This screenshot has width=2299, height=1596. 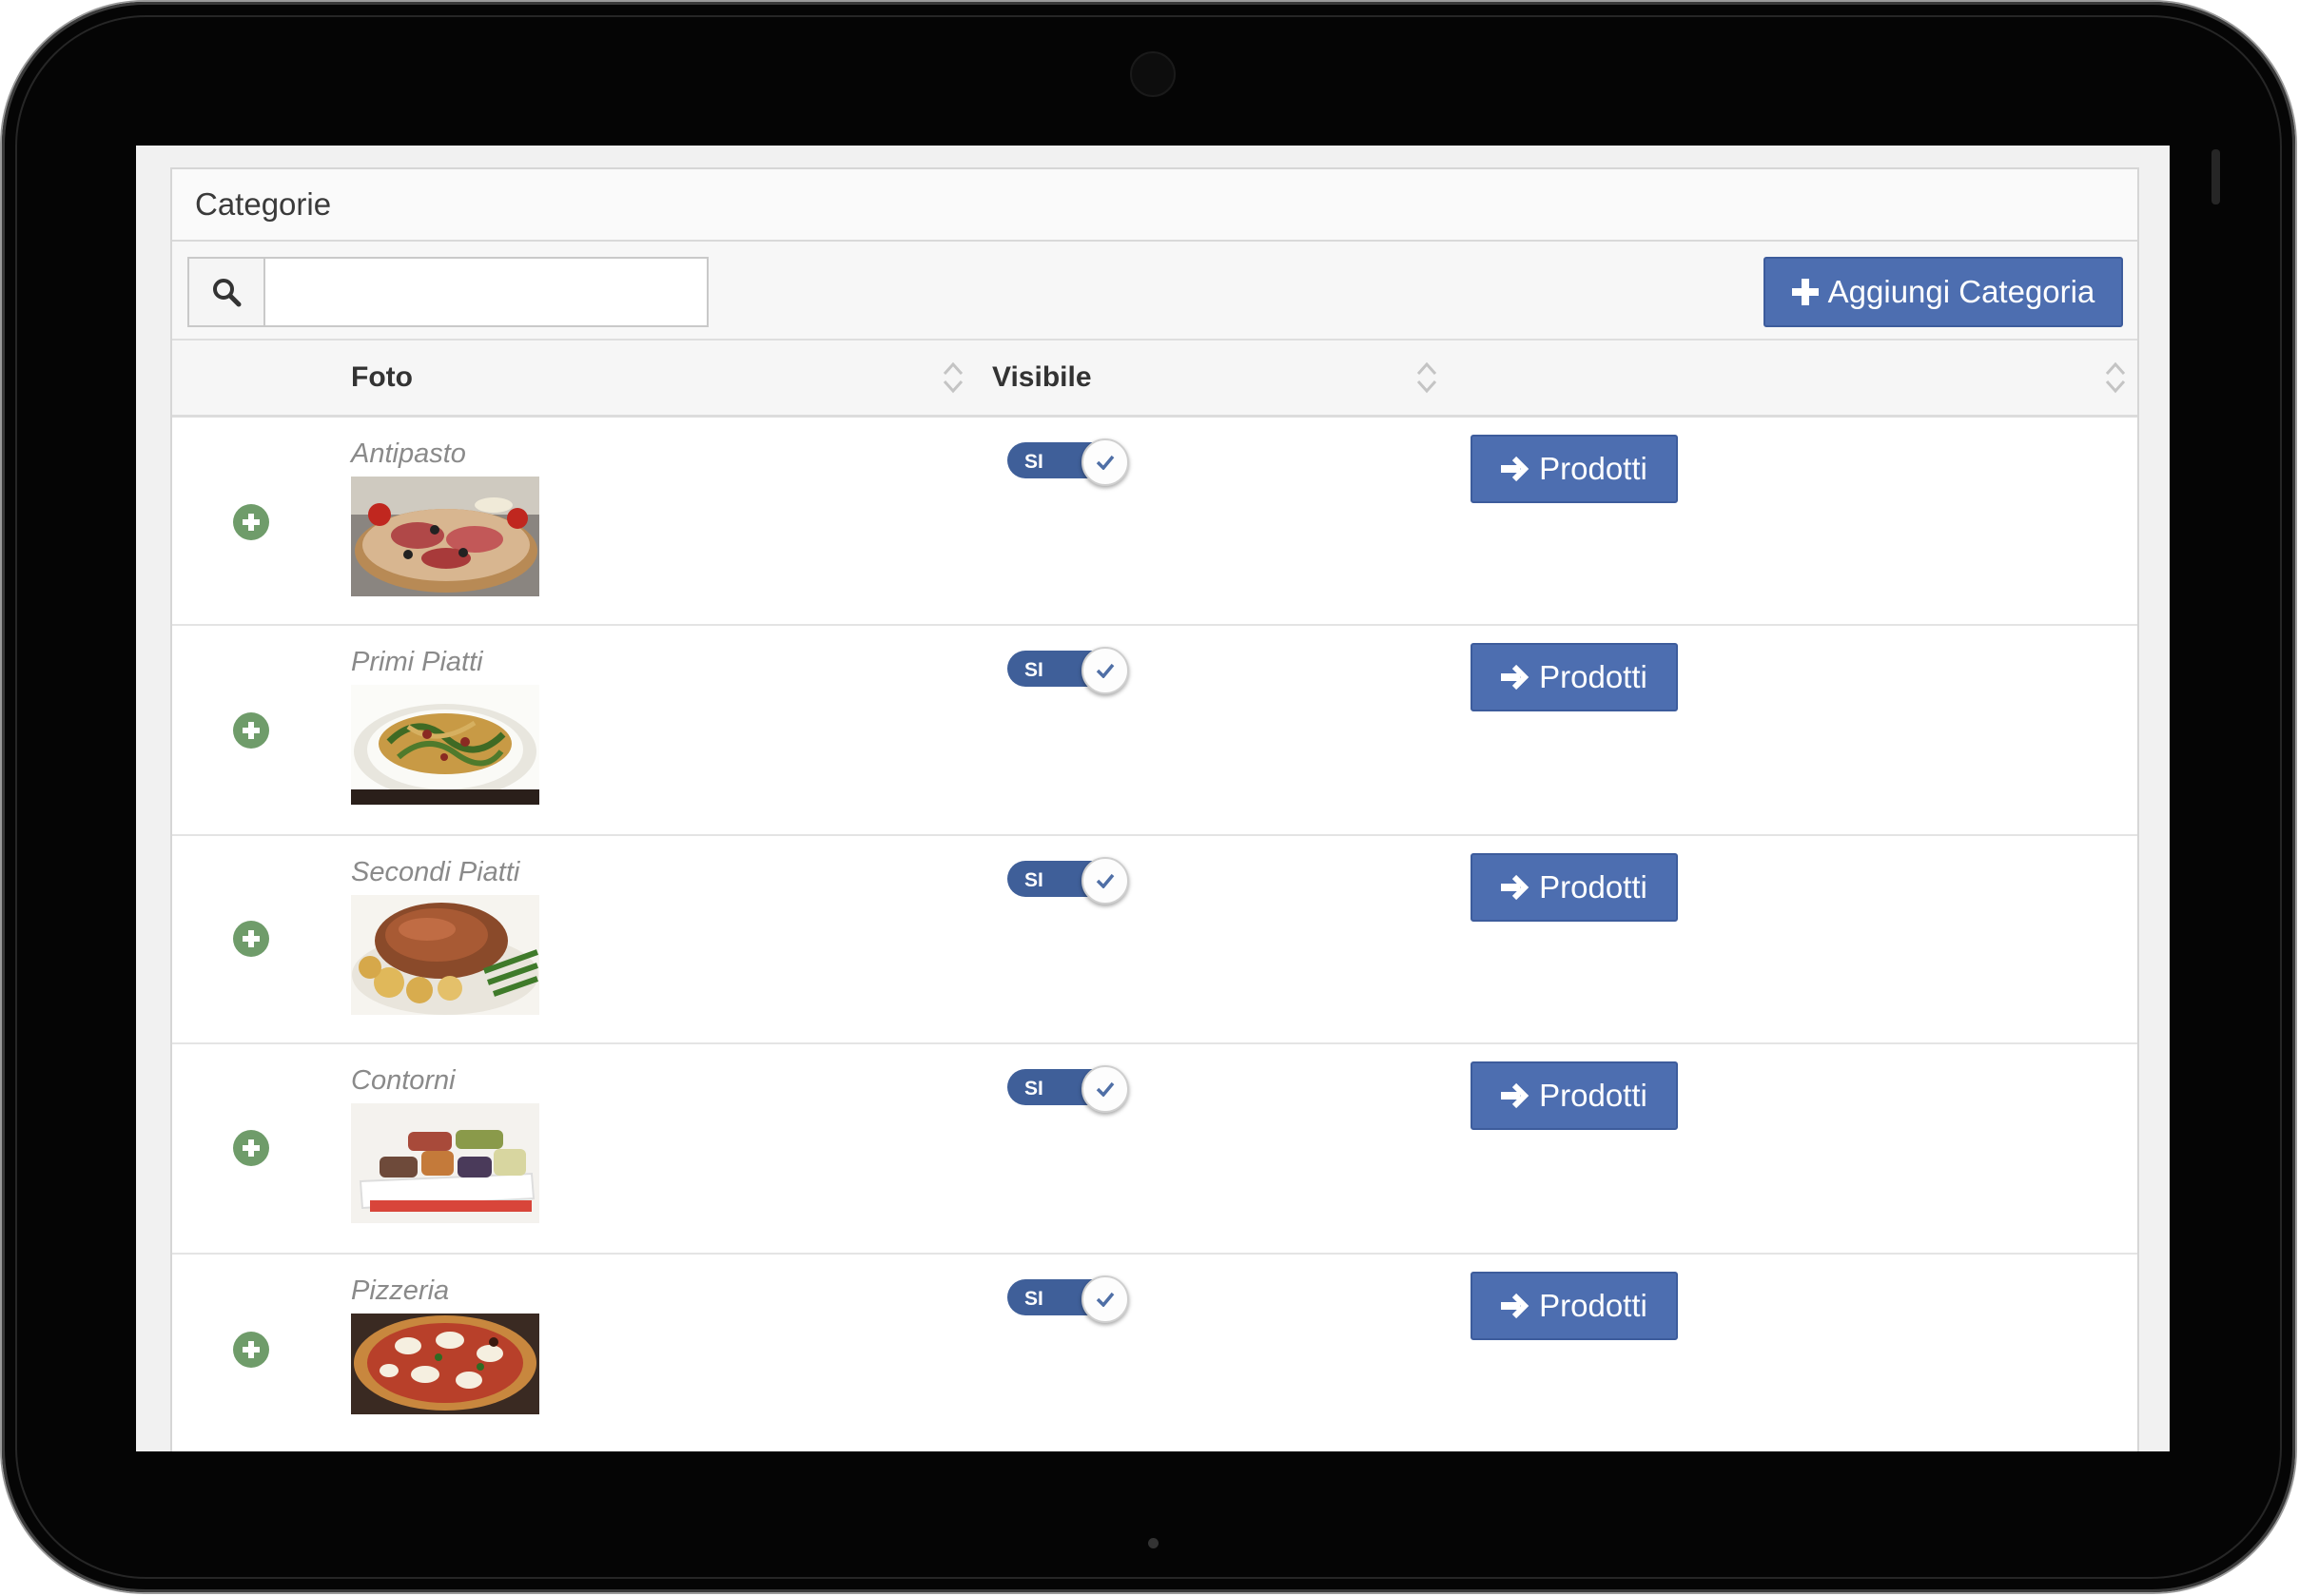 What do you see at coordinates (1155, 291) in the screenshot?
I see `toolbar: Aggiungi Categoria` at bounding box center [1155, 291].